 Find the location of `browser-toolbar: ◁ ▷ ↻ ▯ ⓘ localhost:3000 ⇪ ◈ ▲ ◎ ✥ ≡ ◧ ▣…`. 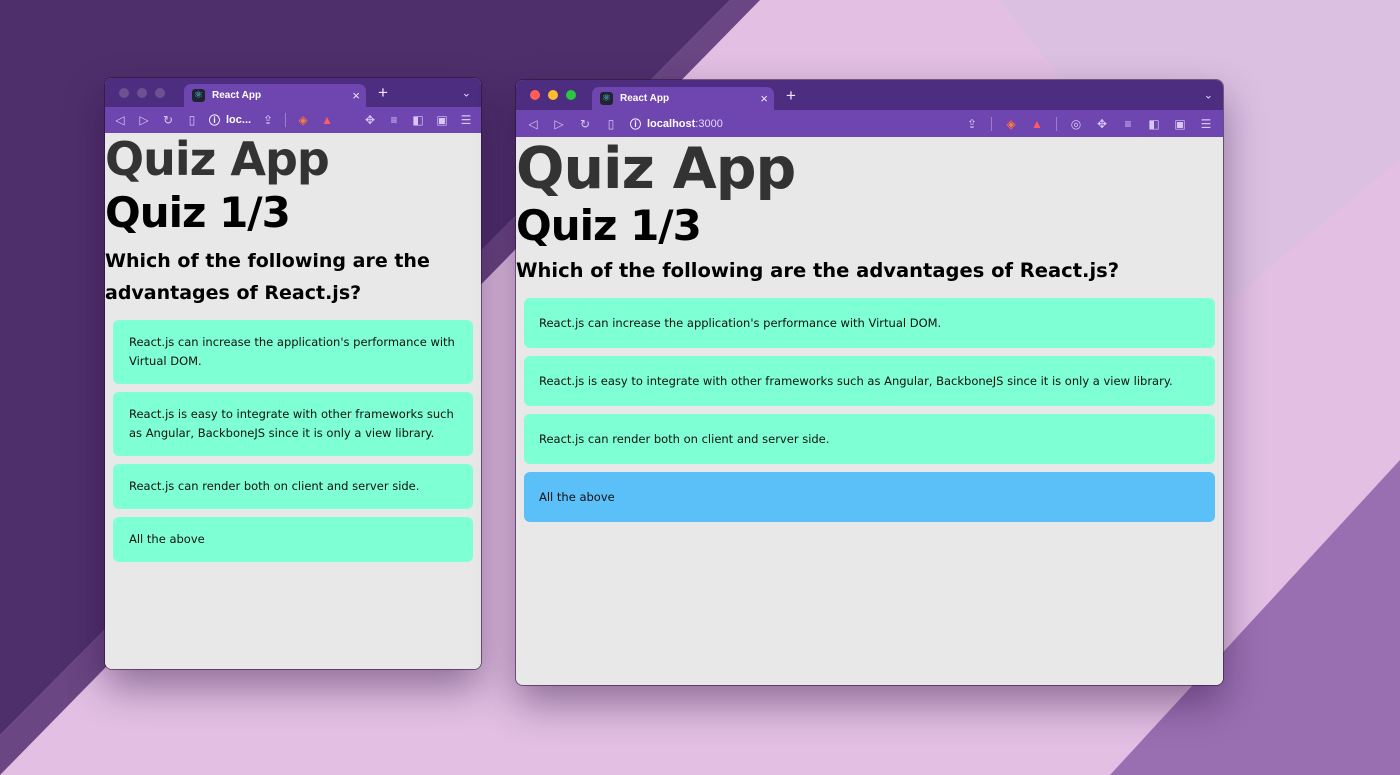

browser-toolbar: ◁ ▷ ↻ ▯ ⓘ localhost:3000 ⇪ ◈ ▲ ◎ ✥ ≡ ◧ ▣… is located at coordinates (869, 123).